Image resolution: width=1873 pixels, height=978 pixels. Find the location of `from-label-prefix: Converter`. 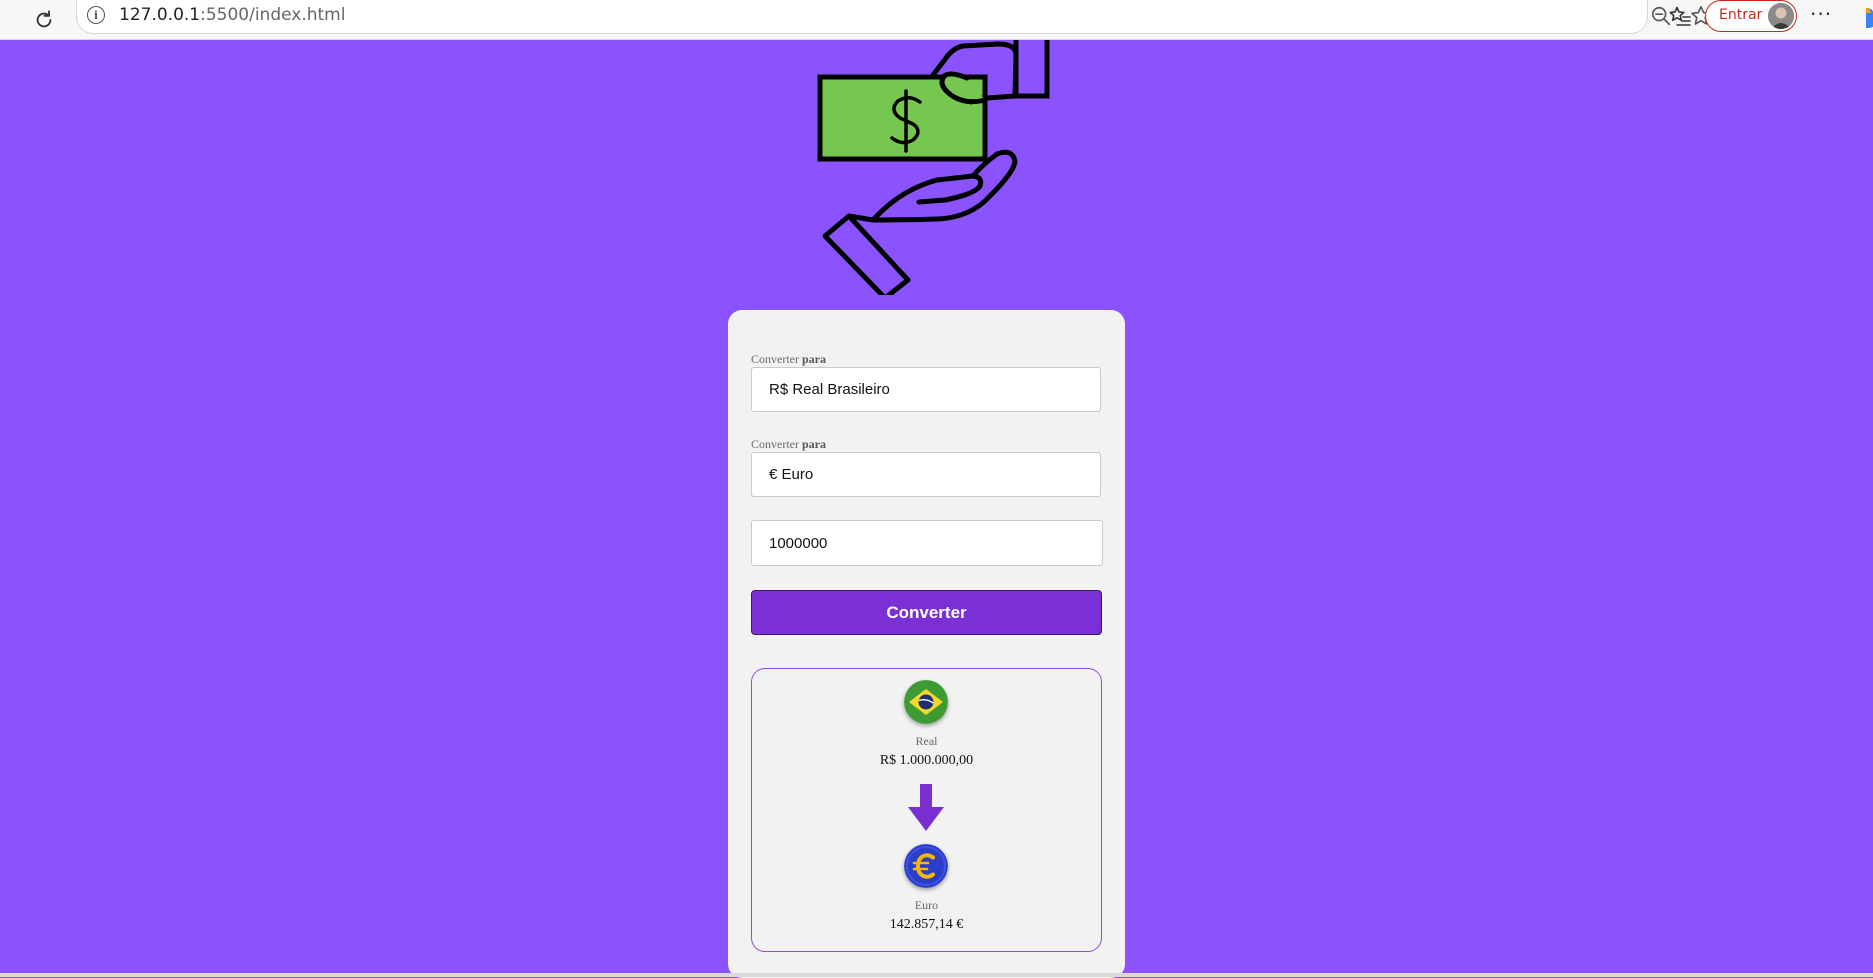

from-label-prefix: Converter is located at coordinates (776, 359).